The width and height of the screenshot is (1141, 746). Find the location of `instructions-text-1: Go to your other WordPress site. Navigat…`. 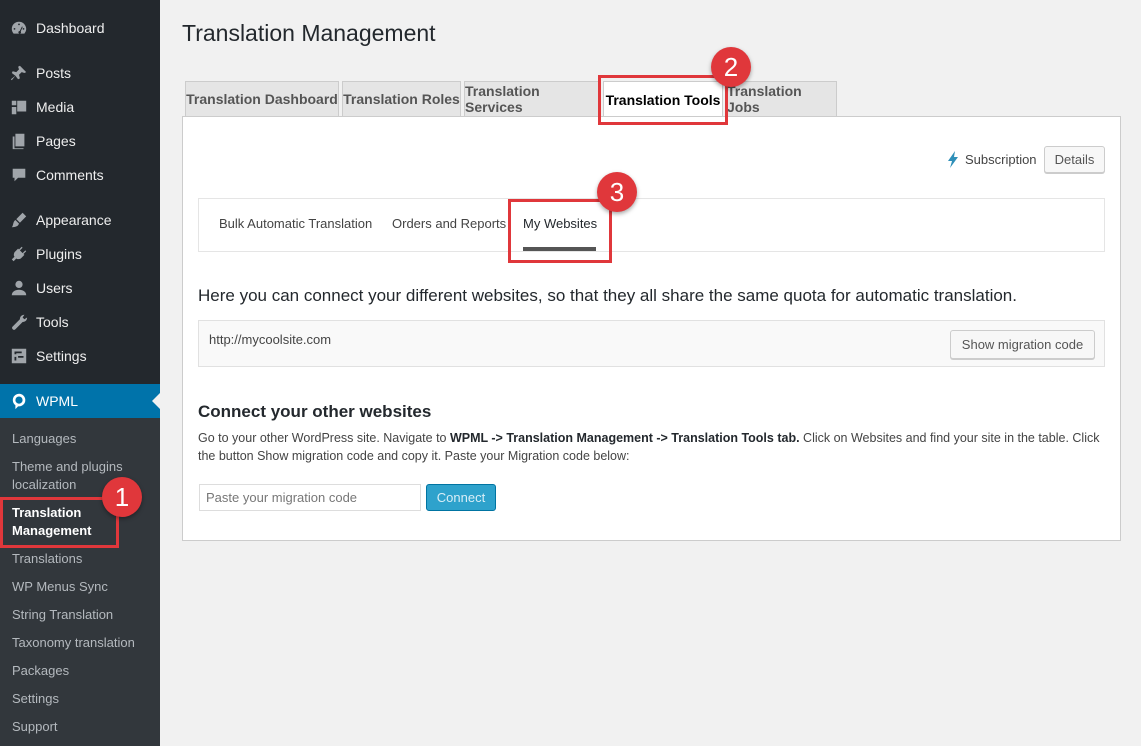

instructions-text-1: Go to your other WordPress site. Navigat… is located at coordinates (324, 438).